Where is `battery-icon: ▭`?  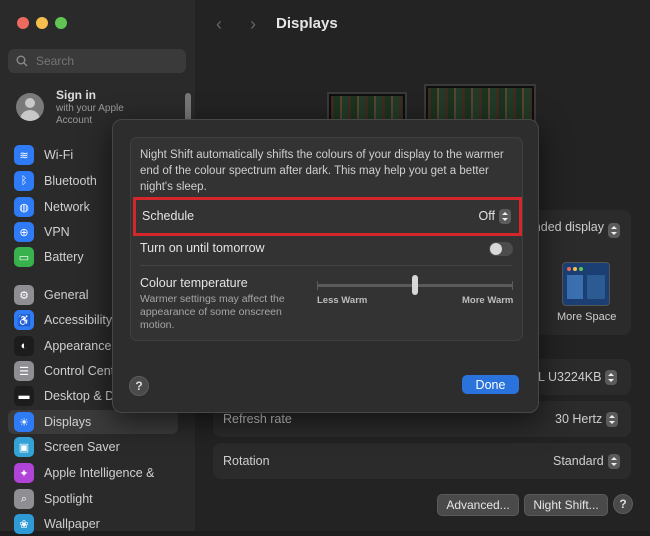
battery-icon: ▭ is located at coordinates (24, 257).